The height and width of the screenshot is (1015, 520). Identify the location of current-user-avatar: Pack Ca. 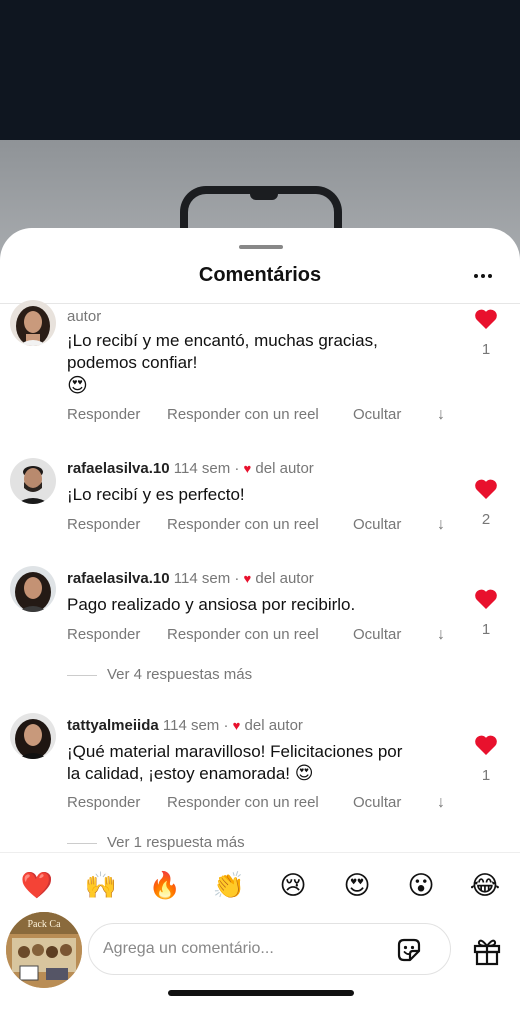
(44, 950).